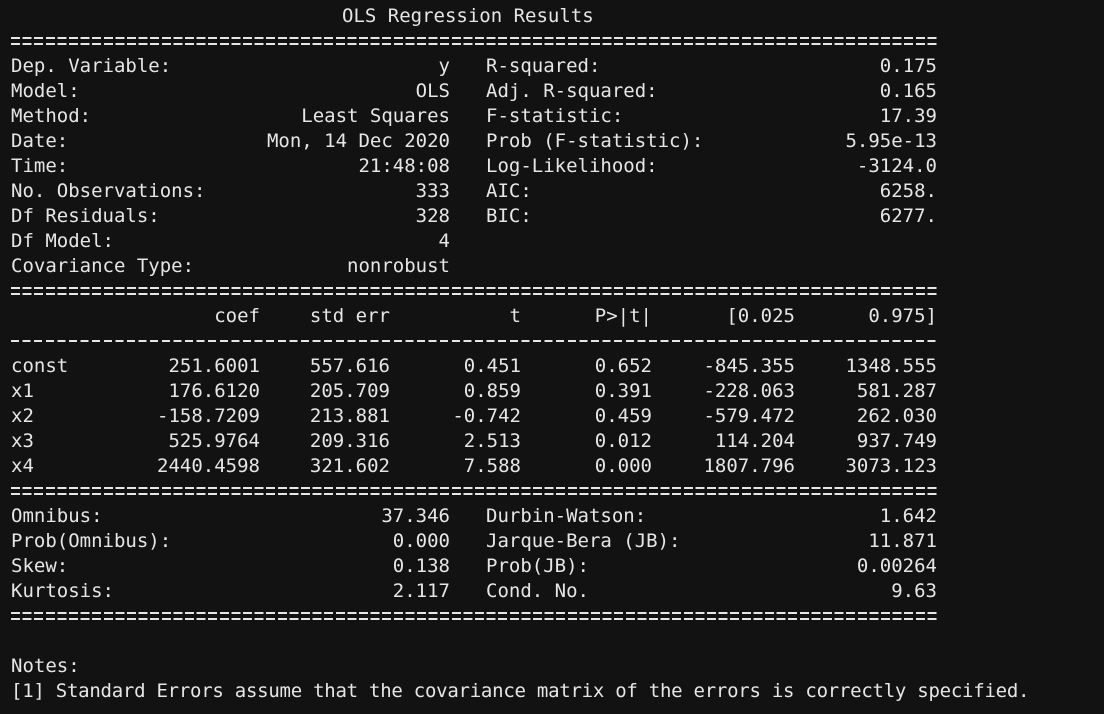  What do you see at coordinates (398, 266) in the screenshot?
I see `summary-value: nonrobust` at bounding box center [398, 266].